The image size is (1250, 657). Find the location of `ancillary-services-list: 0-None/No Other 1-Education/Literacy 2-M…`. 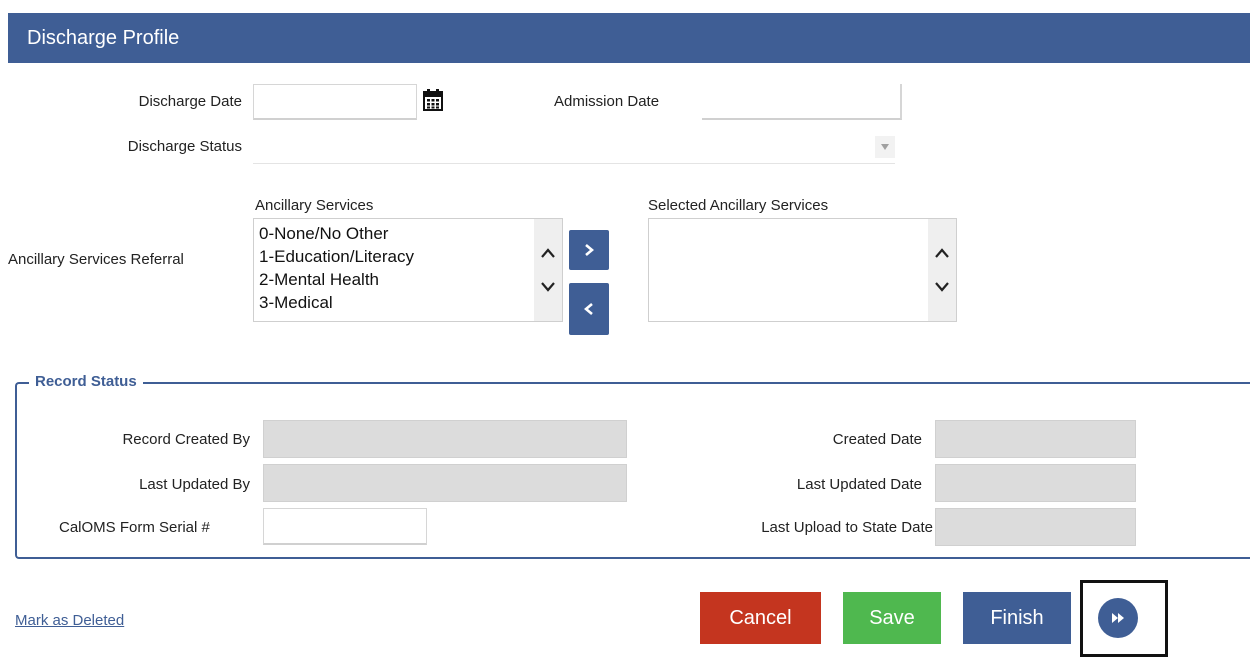

ancillary-services-list: 0-None/No Other 1-Education/Literacy 2-M… is located at coordinates (408, 270).